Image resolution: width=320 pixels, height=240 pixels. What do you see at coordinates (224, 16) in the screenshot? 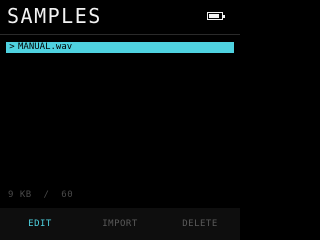
I see `battery-terminal` at bounding box center [224, 16].